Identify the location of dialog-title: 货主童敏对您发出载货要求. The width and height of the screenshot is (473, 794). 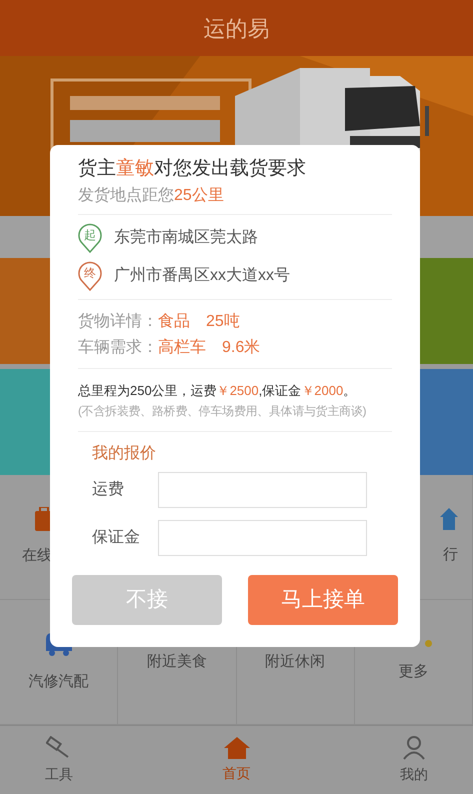
(192, 169).